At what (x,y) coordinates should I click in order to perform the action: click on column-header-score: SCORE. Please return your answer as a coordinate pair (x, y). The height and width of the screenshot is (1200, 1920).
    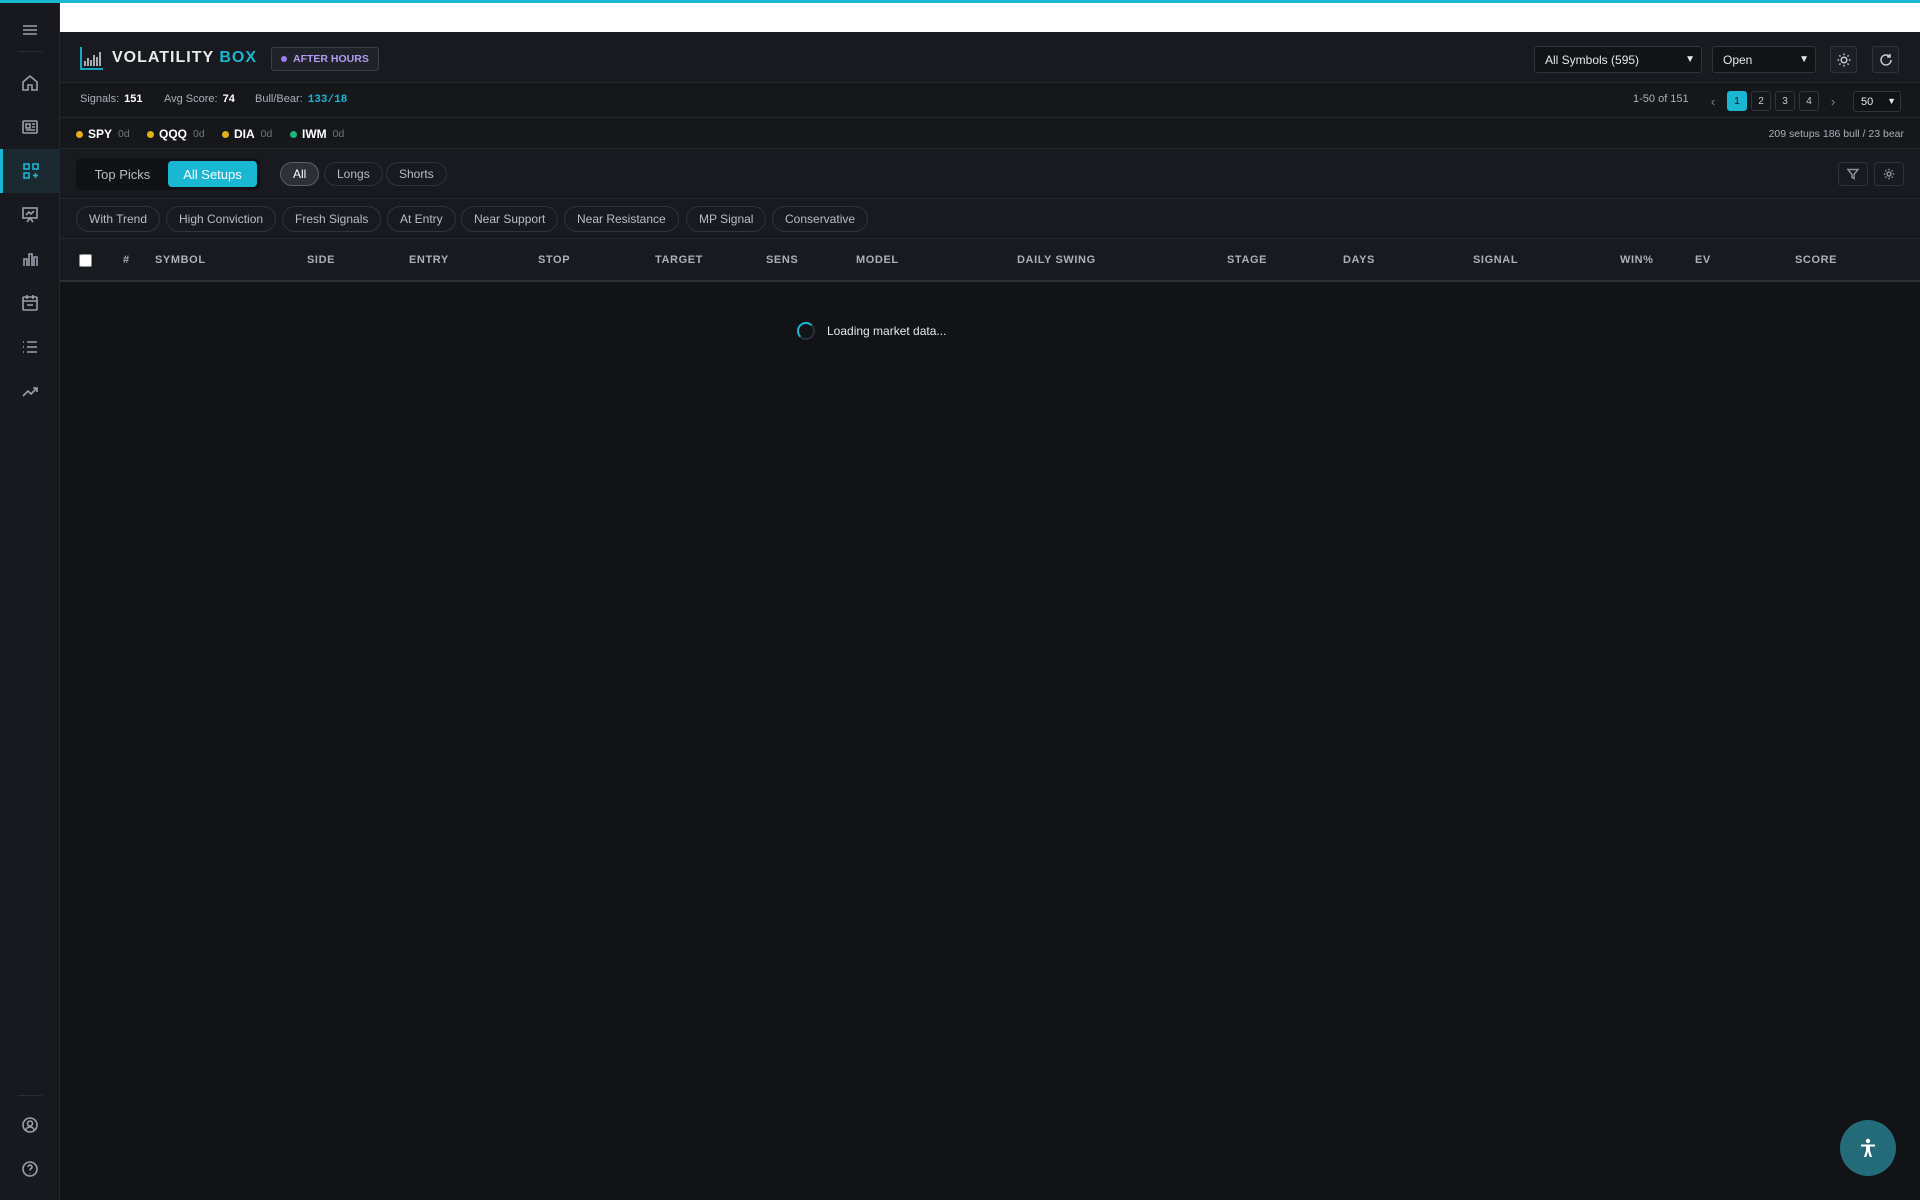
    Looking at the image, I should click on (1816, 260).